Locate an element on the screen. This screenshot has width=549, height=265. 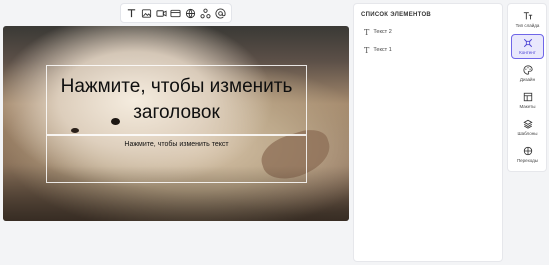
element-item-label: Текст 2 is located at coordinates (382, 32).